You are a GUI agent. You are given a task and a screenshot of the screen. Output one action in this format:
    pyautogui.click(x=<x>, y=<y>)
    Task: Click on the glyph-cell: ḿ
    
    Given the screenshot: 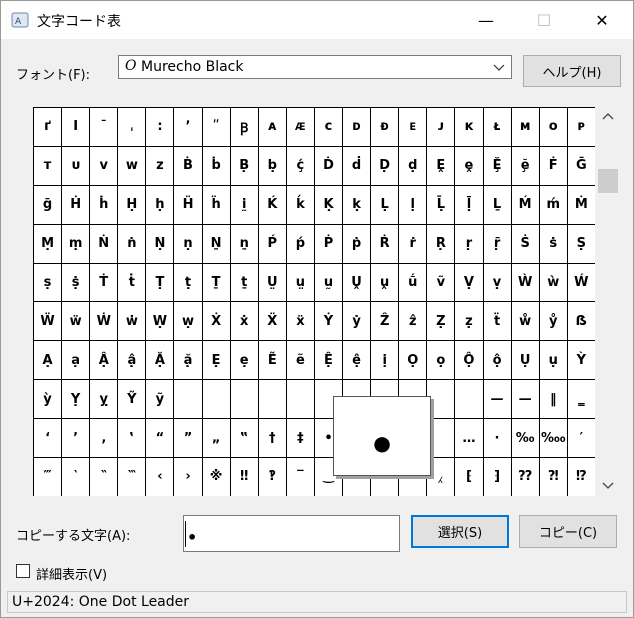 What is the action you would take?
    pyautogui.click(x=553, y=204)
    